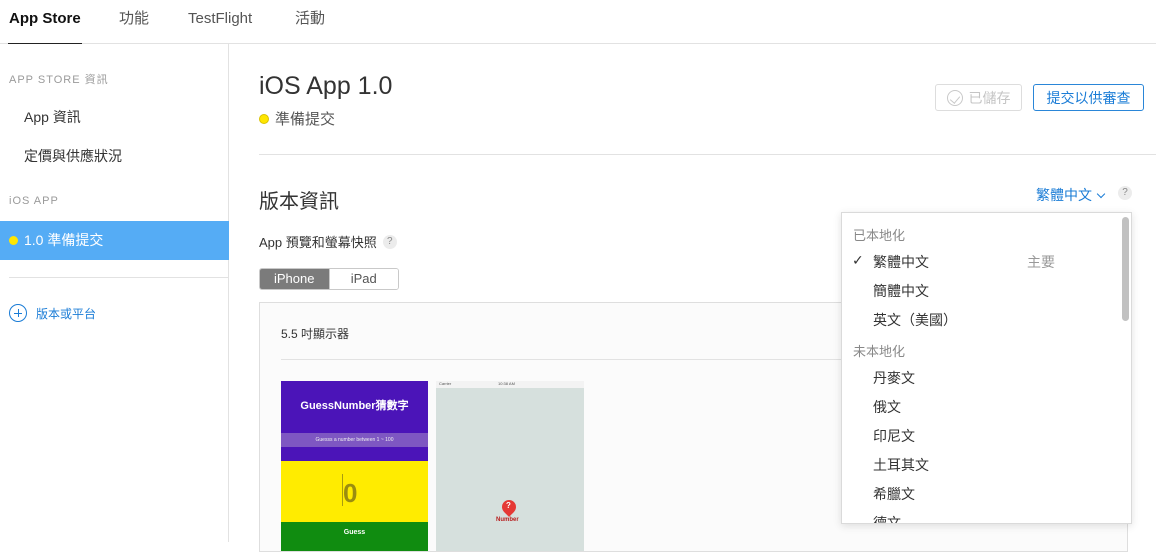  I want to click on language-select: 繁體中文, so click(1071, 195).